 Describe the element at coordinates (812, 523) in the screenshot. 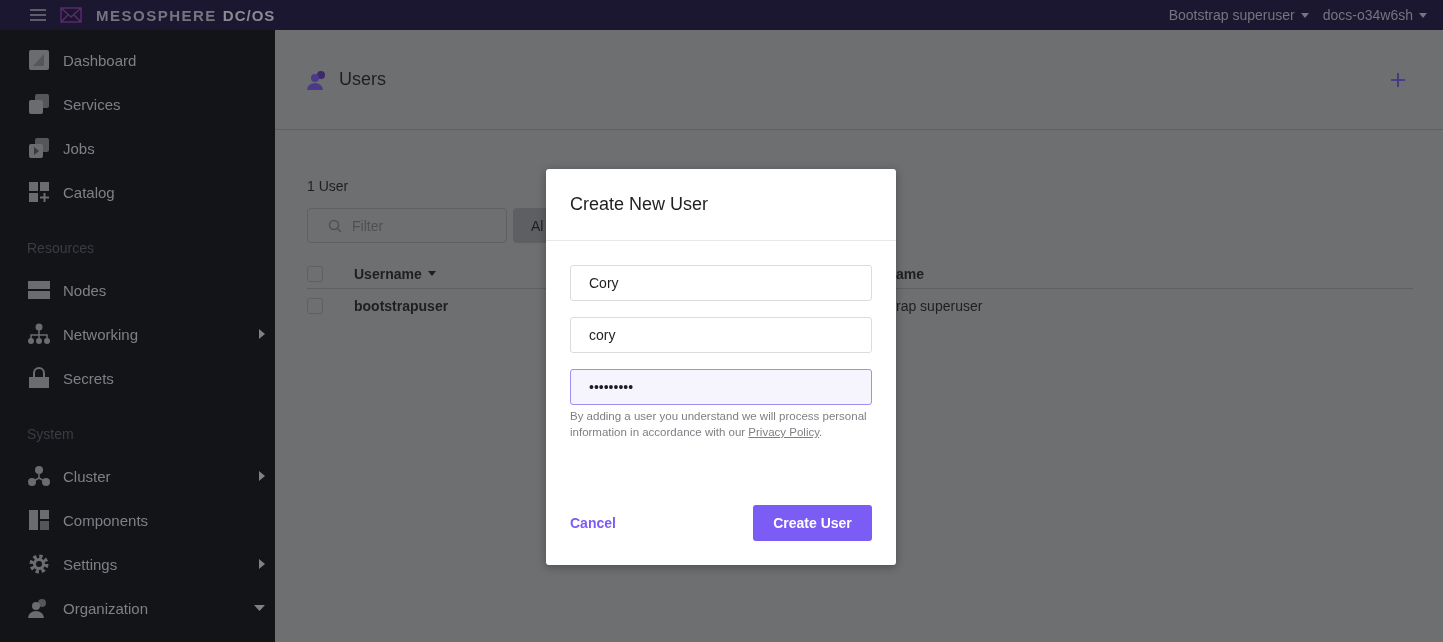

I see `create-user-button: Create User` at that location.